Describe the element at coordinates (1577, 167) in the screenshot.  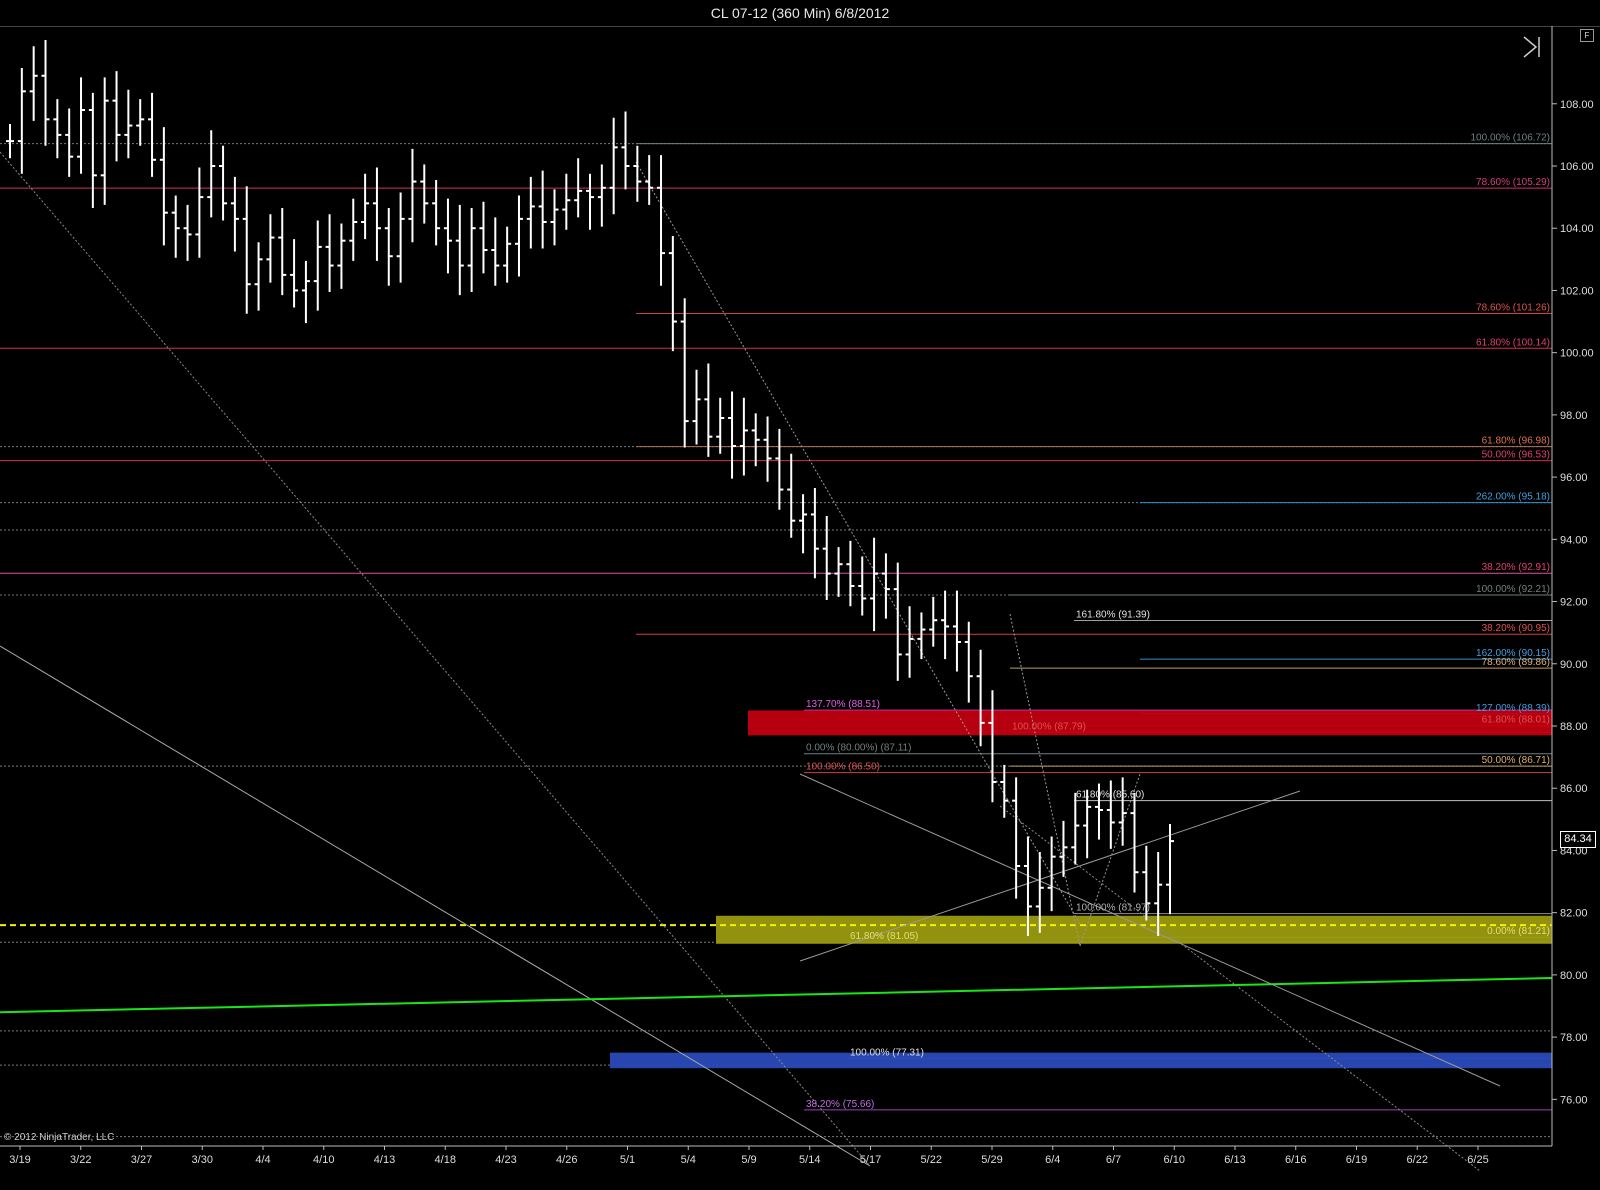
I see `price-tick-label: 106.00` at that location.